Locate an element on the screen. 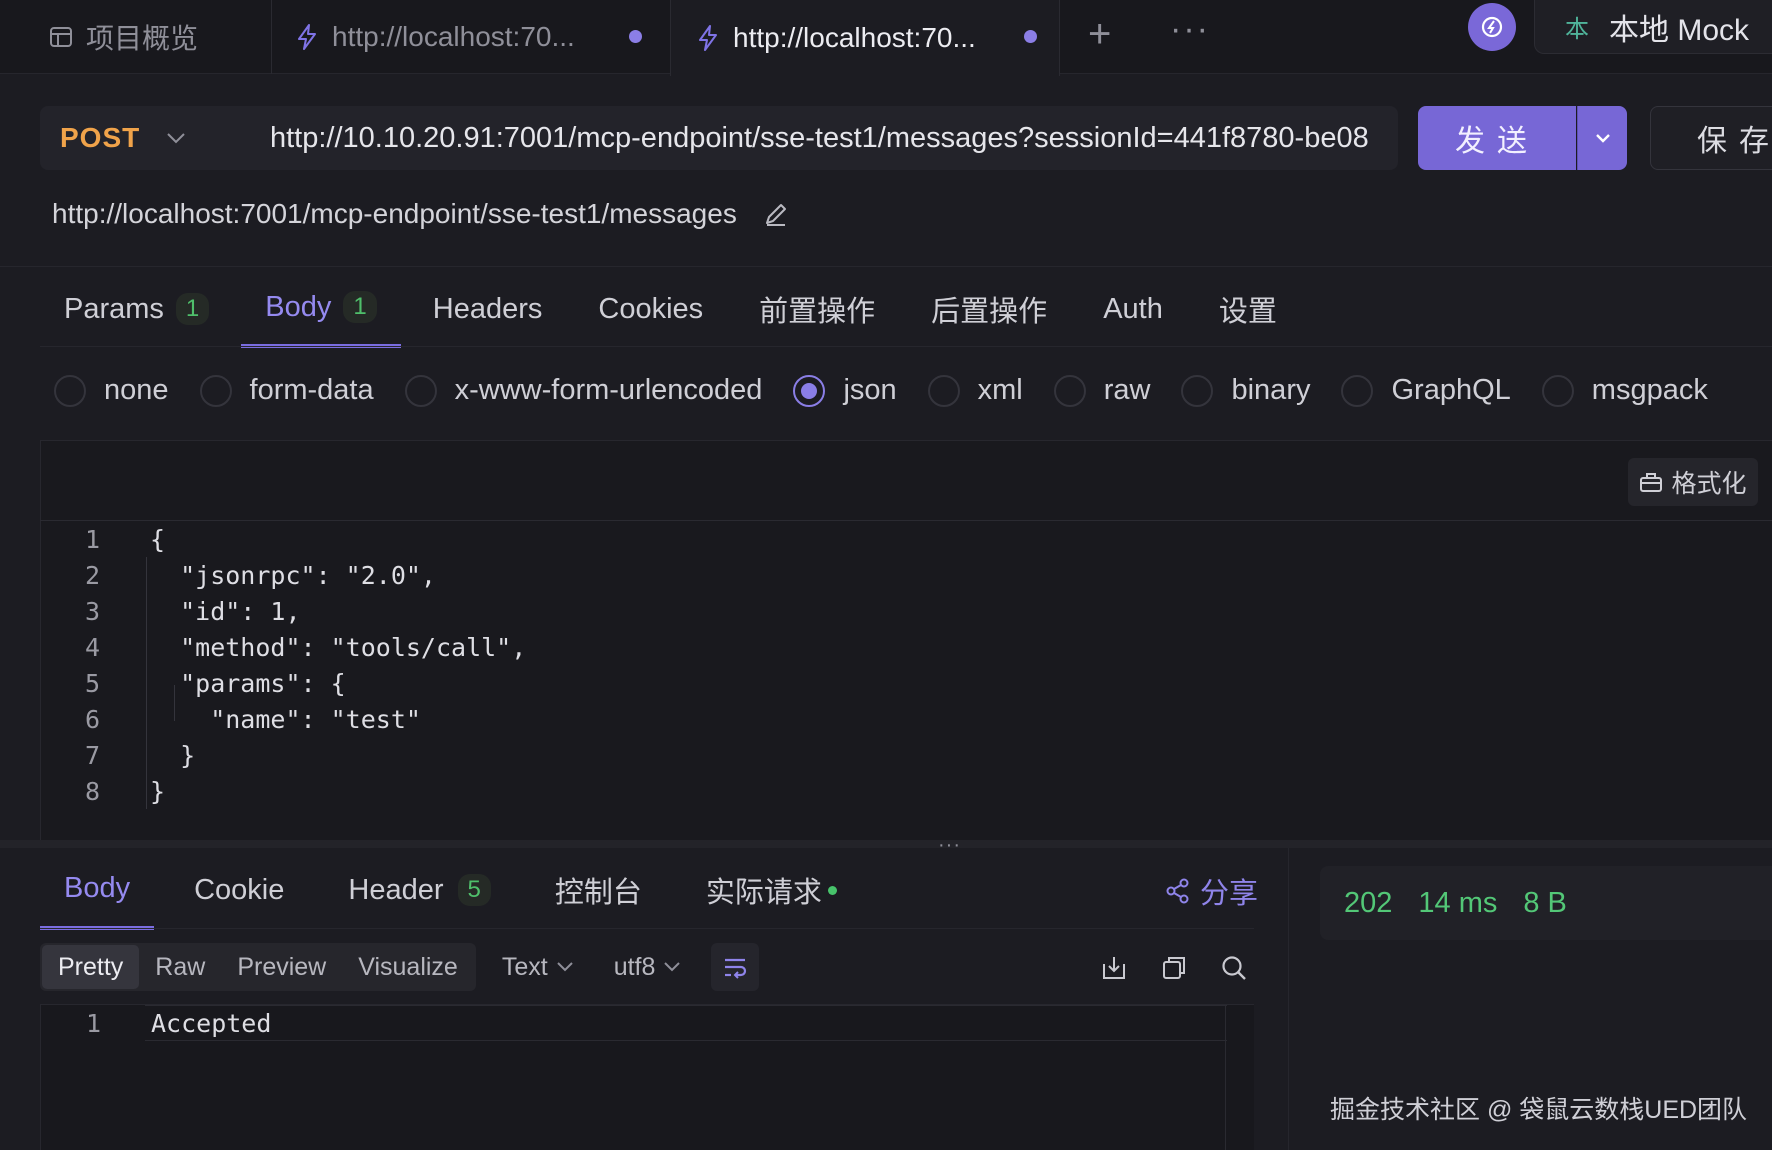  send-options-button is located at coordinates (1602, 138).